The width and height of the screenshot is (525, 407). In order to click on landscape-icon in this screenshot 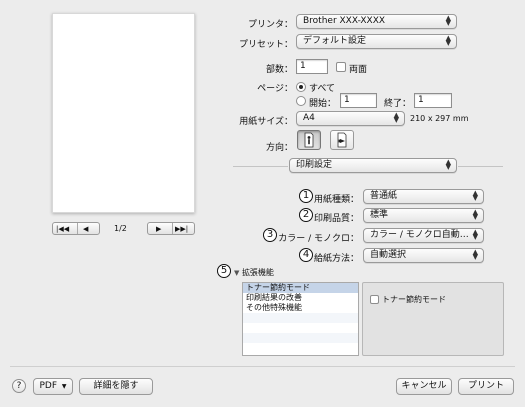, I will do `click(342, 140)`.